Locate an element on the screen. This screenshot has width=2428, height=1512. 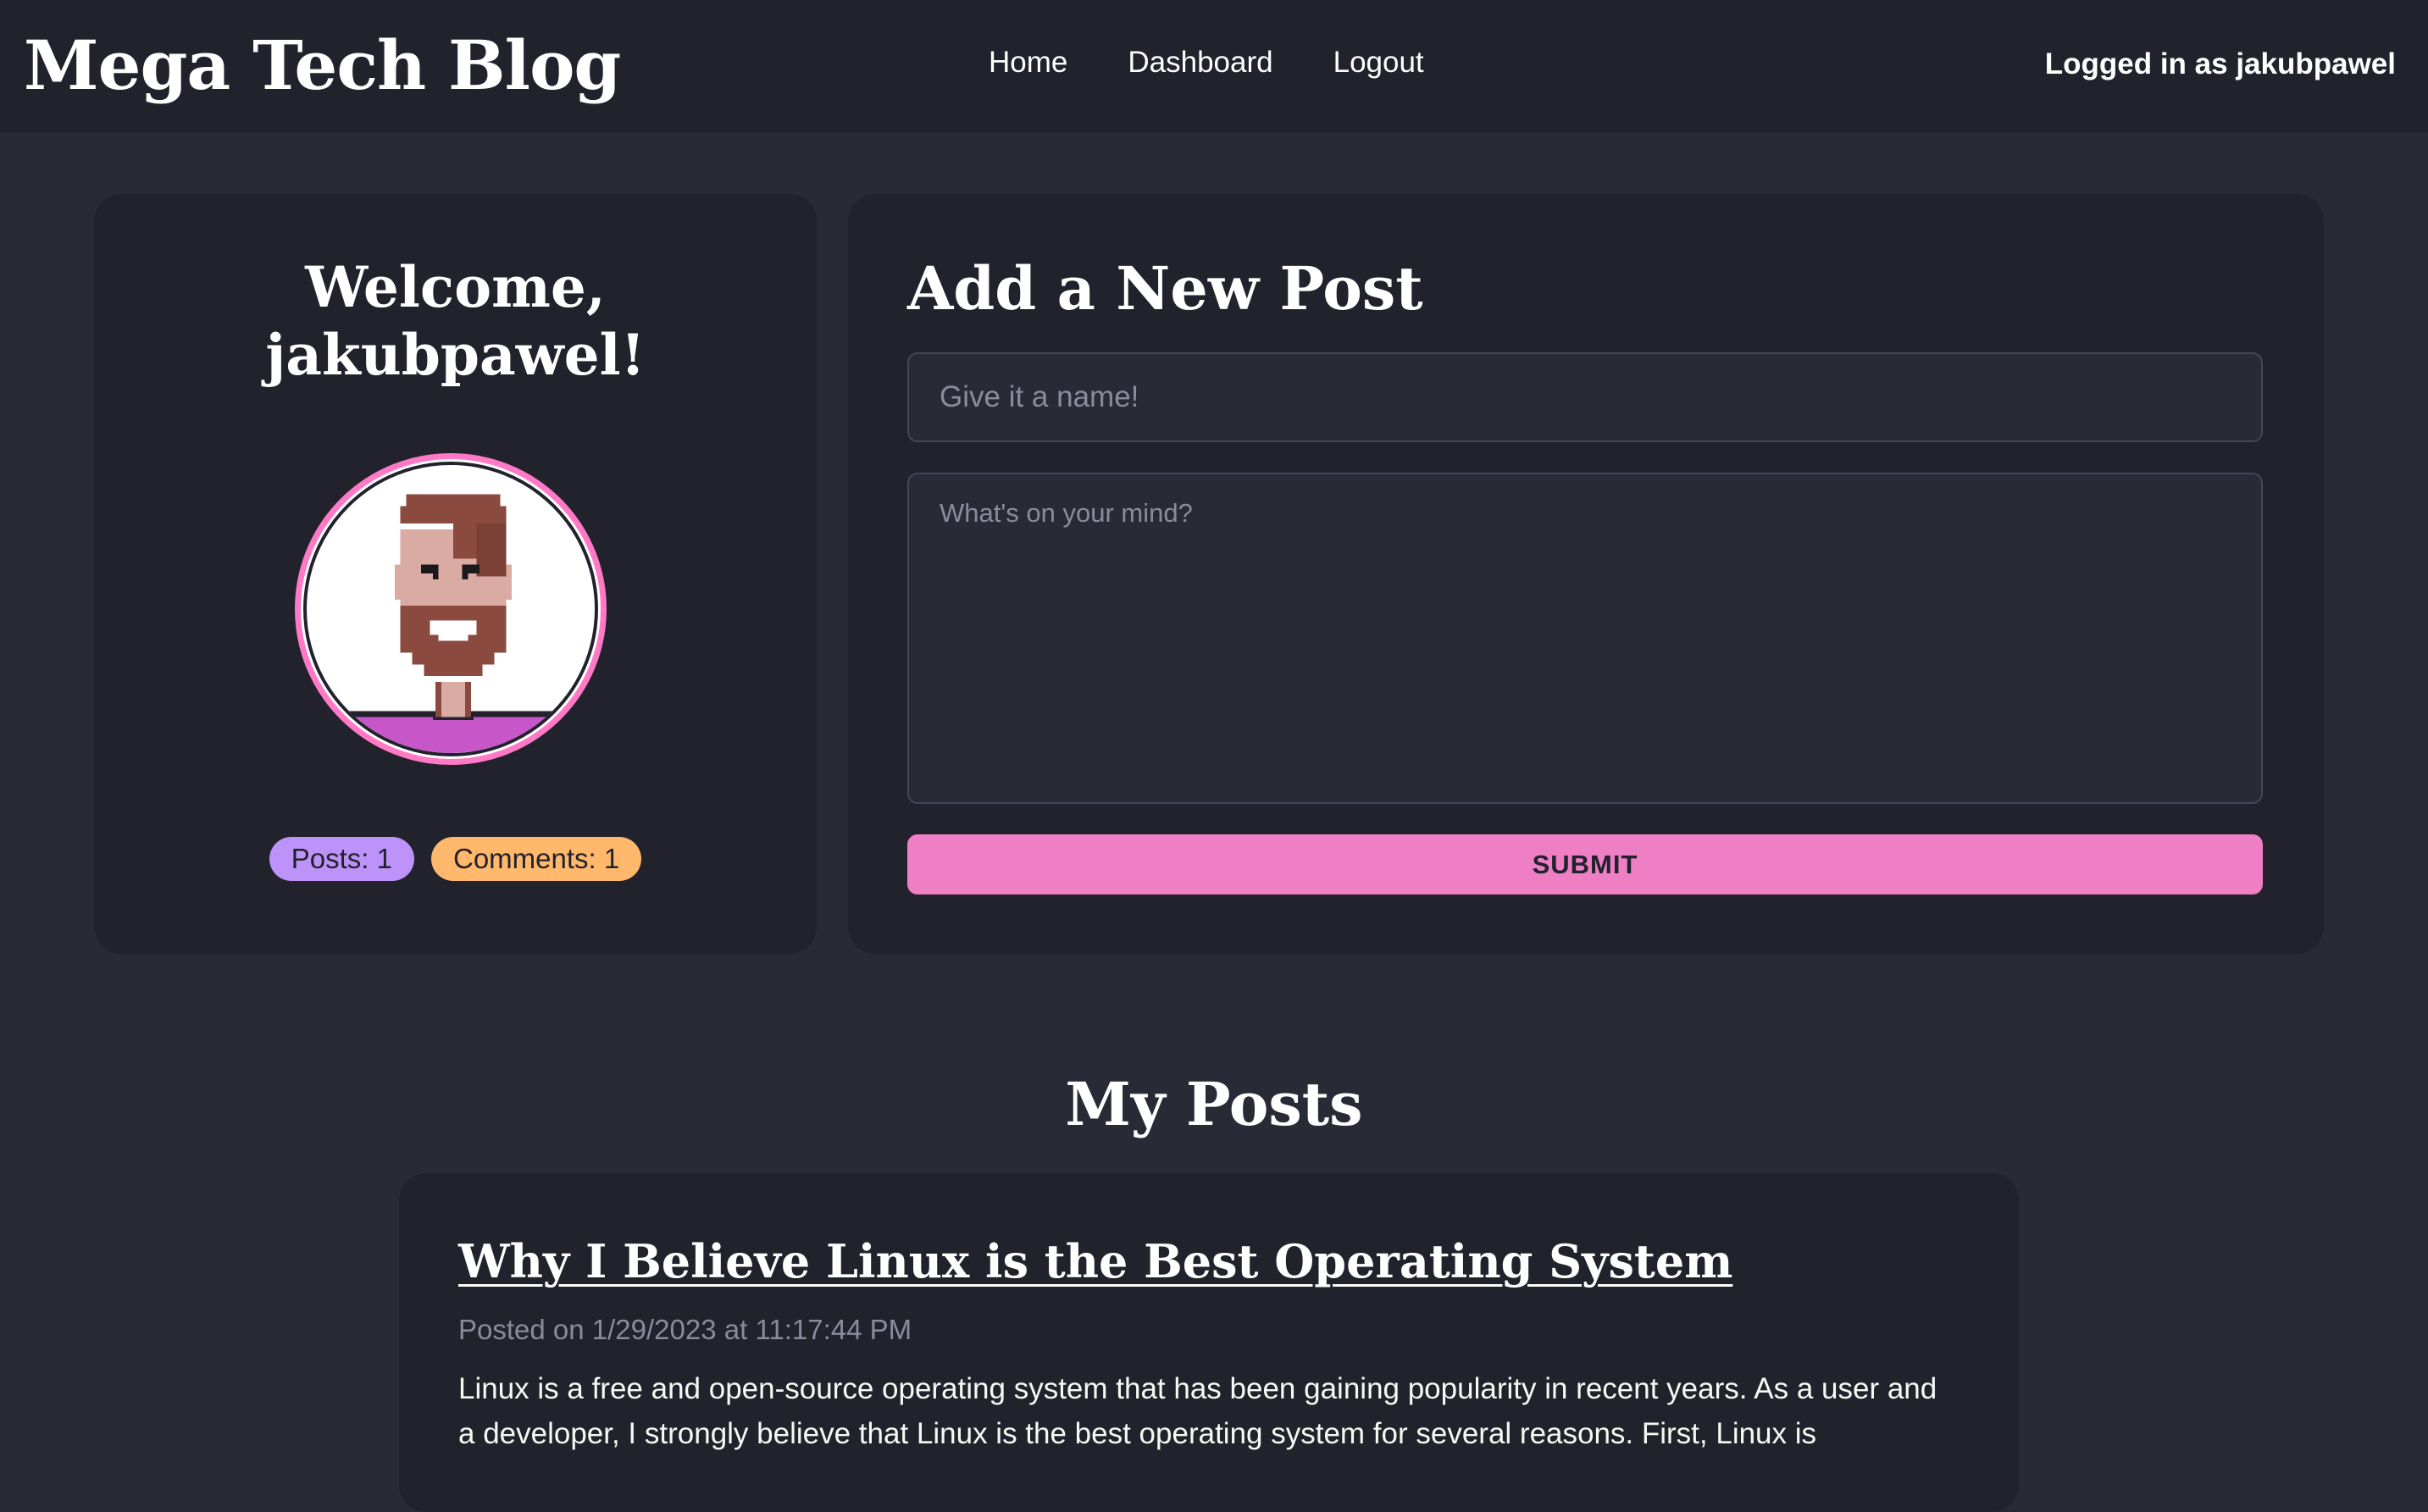
logged-in-status: Logged in as jakubpawel is located at coordinates (2220, 64).